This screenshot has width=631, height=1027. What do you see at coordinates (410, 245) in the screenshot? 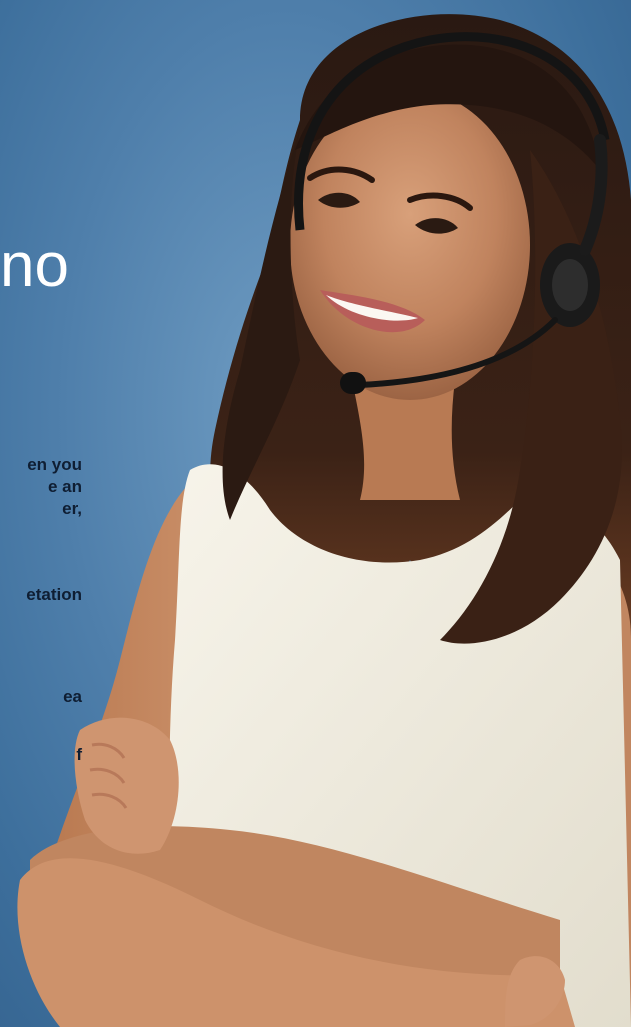
I see `face` at bounding box center [410, 245].